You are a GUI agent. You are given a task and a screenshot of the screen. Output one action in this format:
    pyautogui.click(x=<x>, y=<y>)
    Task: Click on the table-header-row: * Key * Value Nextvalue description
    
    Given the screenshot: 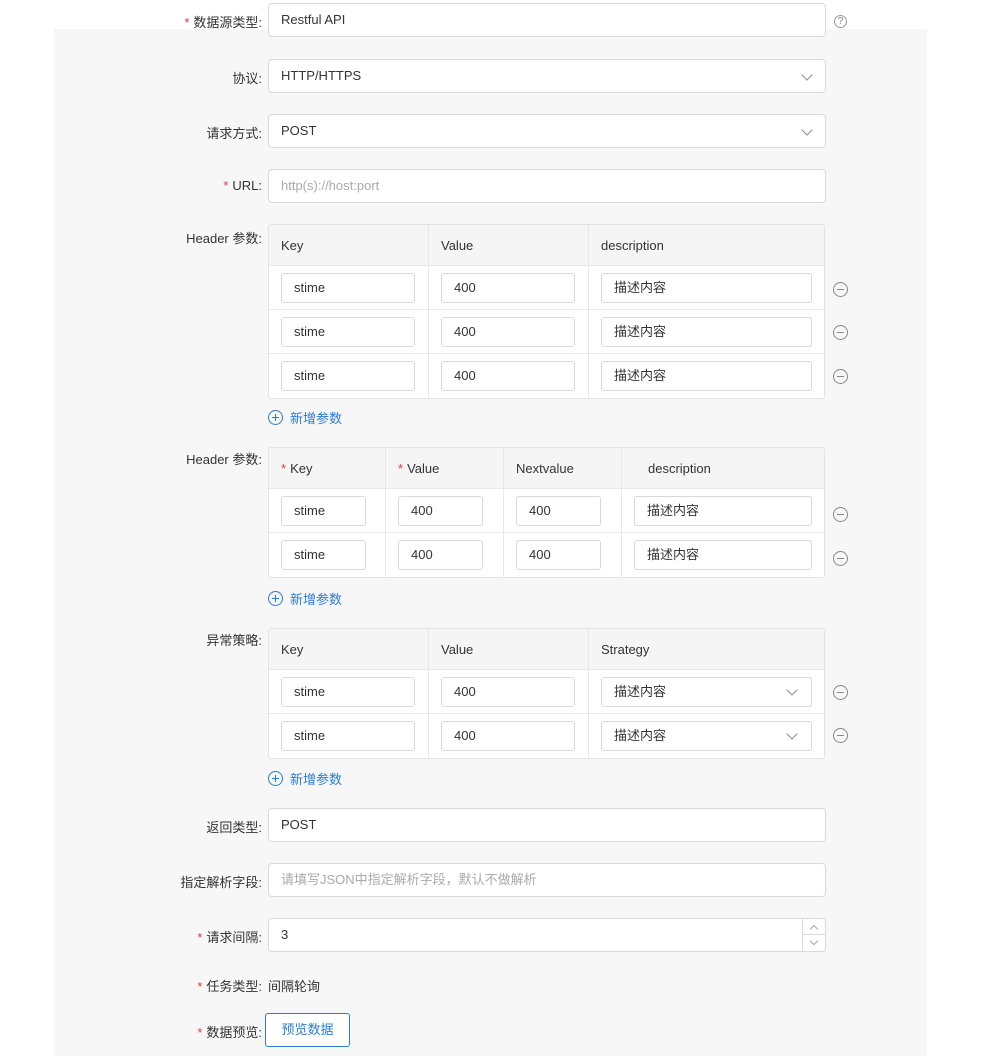 What is the action you would take?
    pyautogui.click(x=546, y=468)
    